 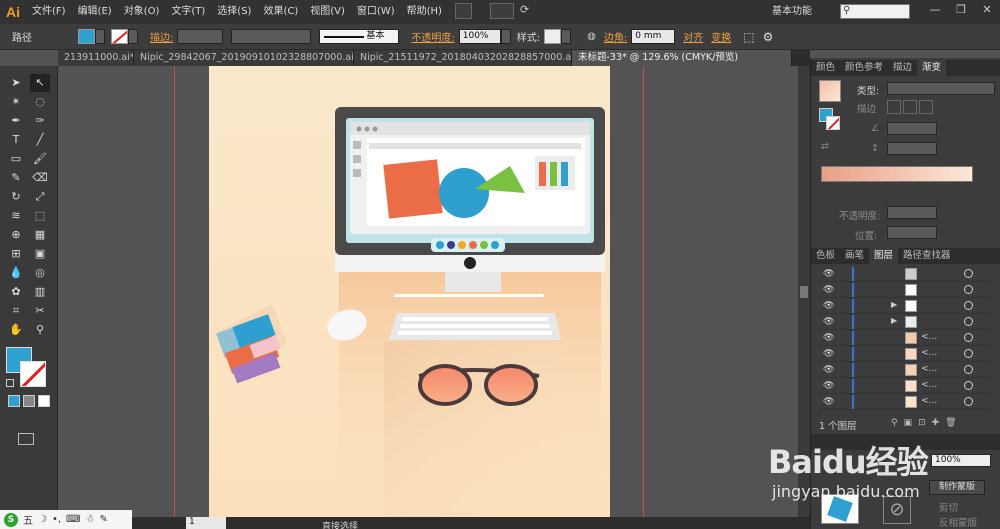 What do you see at coordinates (40, 159) in the screenshot?
I see `paintbrush-tool-icon: 🖌` at bounding box center [40, 159].